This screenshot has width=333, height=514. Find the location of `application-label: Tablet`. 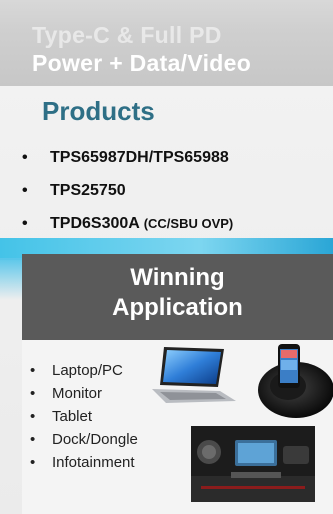

application-label: Tablet is located at coordinates (72, 416).